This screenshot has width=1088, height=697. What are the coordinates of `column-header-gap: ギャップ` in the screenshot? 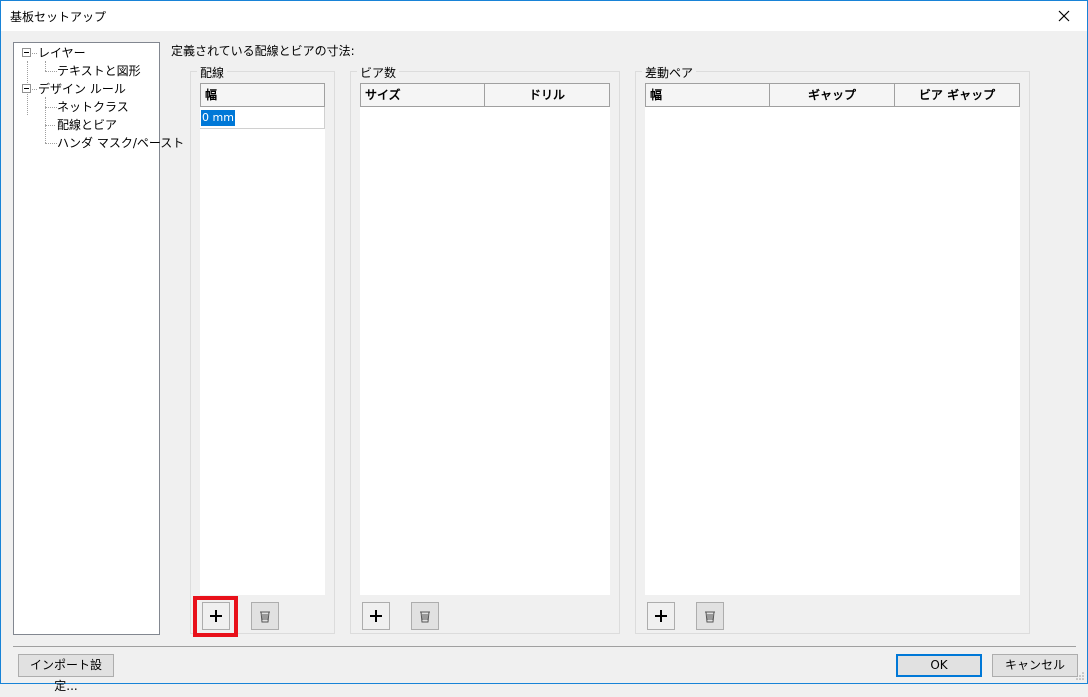 It's located at (832, 95).